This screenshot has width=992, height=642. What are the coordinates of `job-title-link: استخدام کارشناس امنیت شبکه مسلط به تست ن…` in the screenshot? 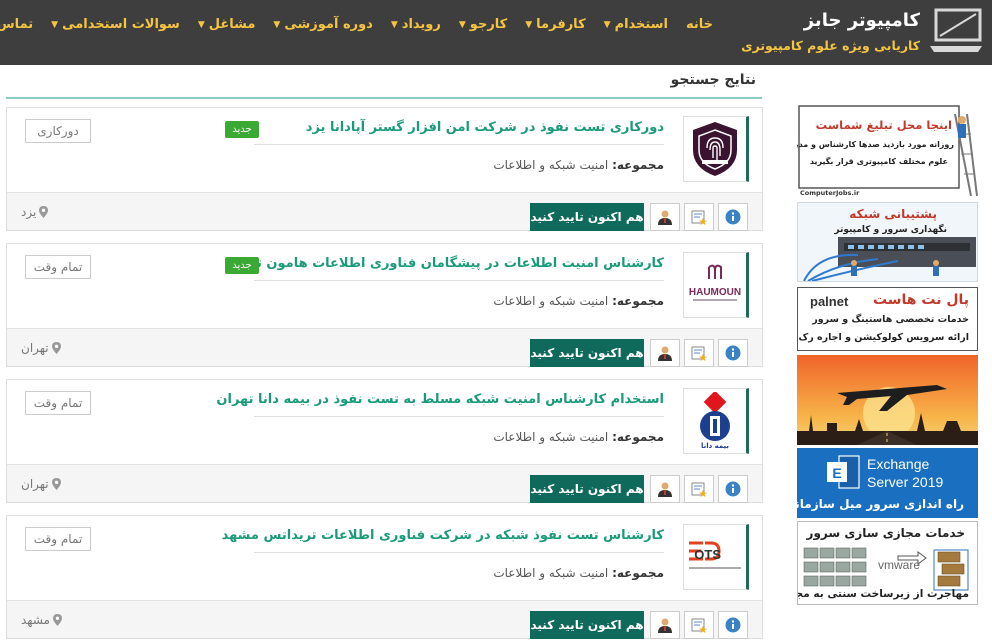 It's located at (440, 399).